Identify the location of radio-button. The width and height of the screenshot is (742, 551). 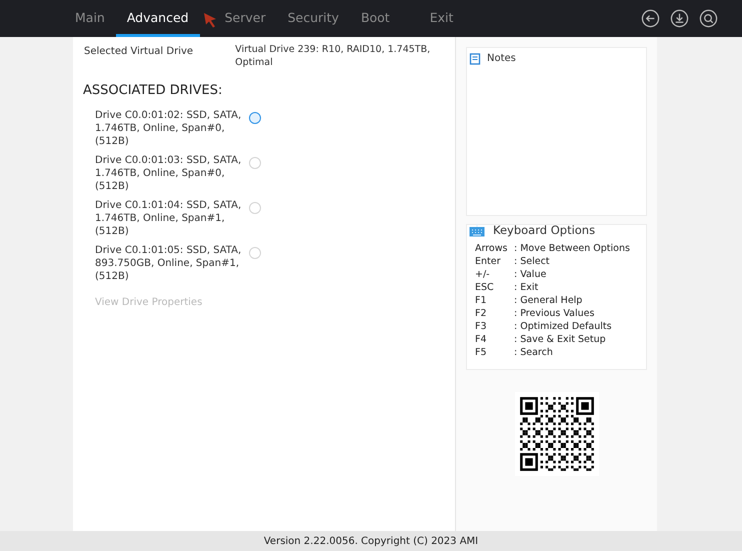
(255, 118).